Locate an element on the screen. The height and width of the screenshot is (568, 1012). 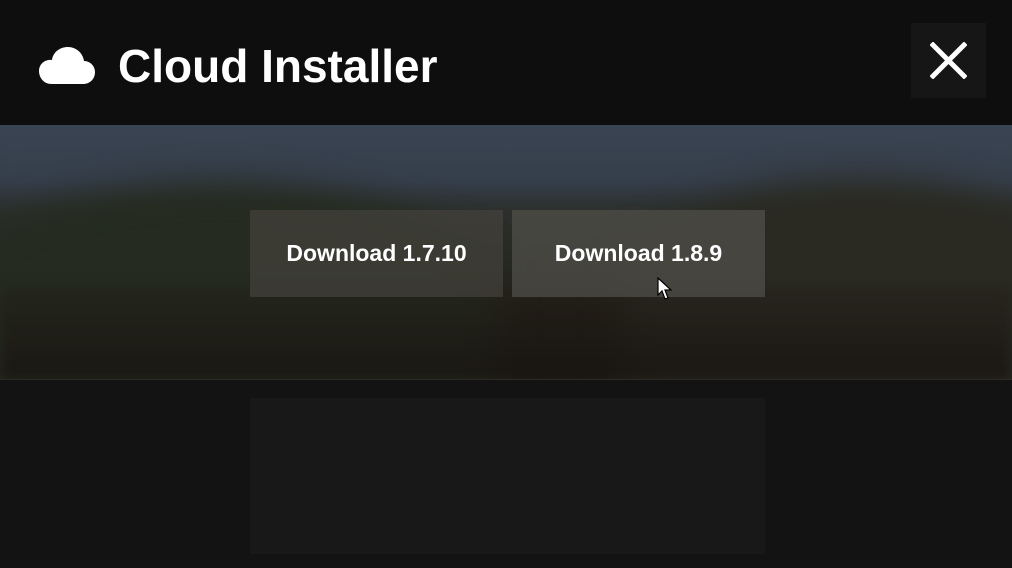
close-icon is located at coordinates (948, 60).